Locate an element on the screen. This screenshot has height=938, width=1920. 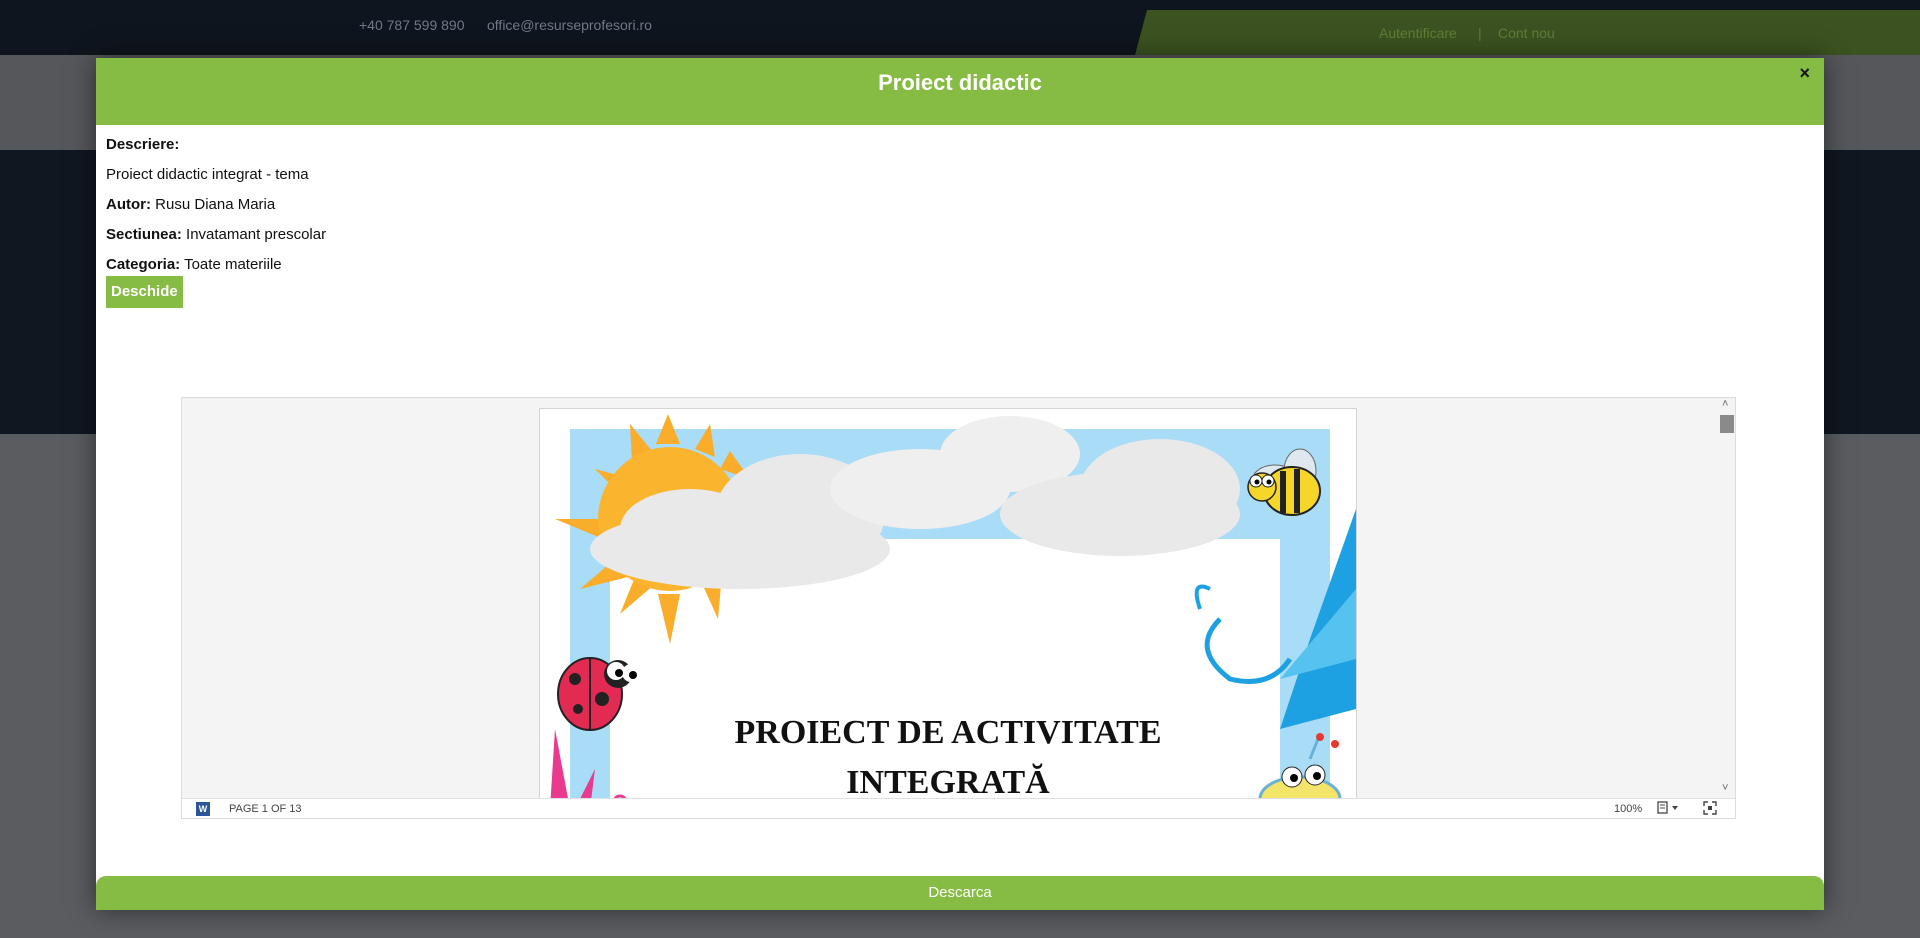
description-text: Proiect didactic integrat - tema is located at coordinates (207, 174).